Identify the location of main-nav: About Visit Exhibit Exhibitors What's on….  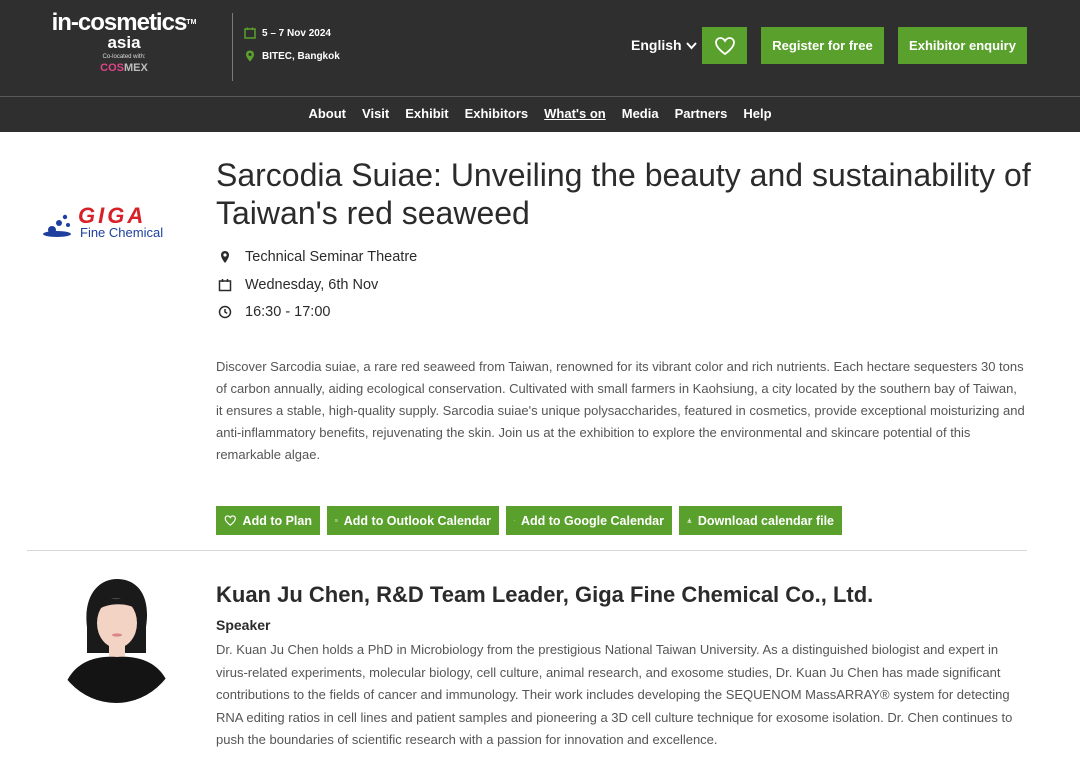
(540, 114).